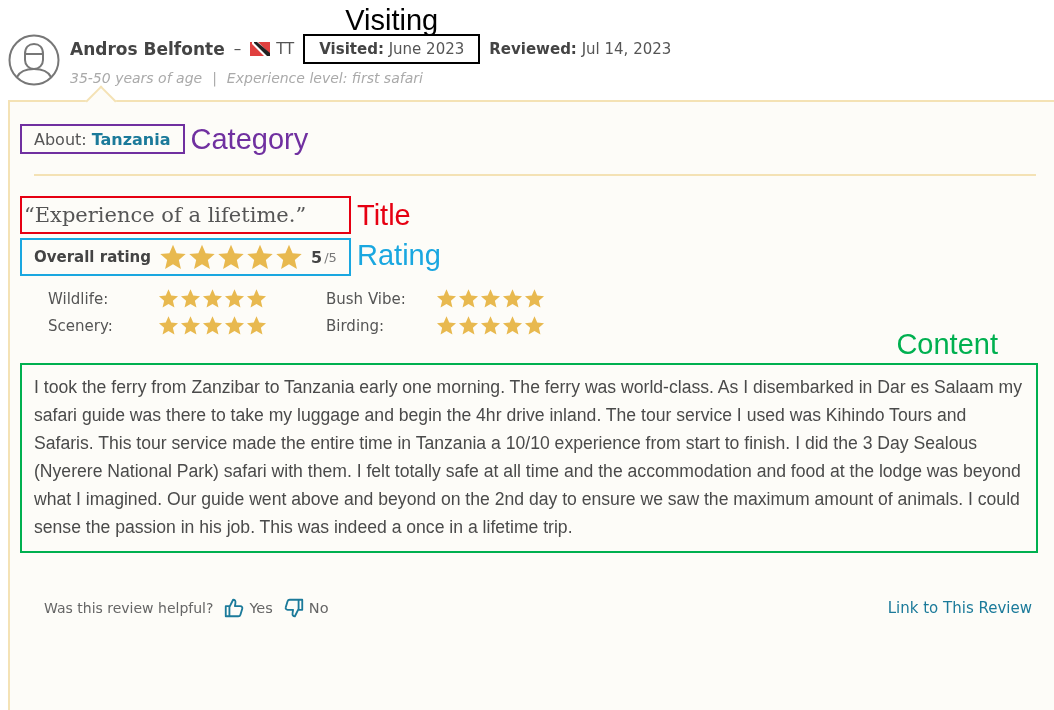 This screenshot has width=1054, height=710. I want to click on subrating-label: Birding:, so click(356, 325).